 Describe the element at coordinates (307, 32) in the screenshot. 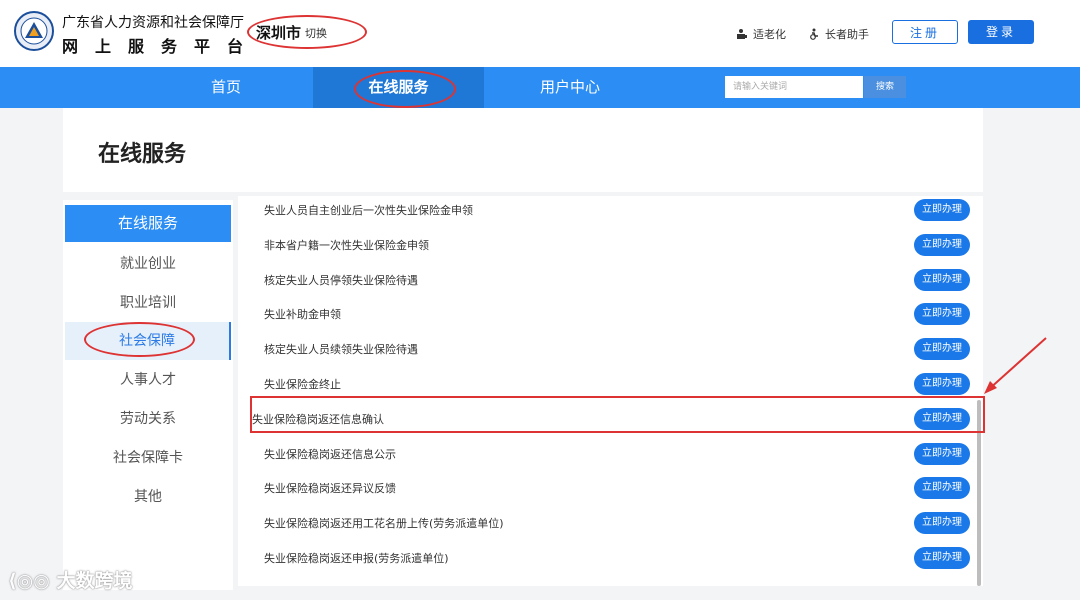

I see `city-annotation-circle` at that location.